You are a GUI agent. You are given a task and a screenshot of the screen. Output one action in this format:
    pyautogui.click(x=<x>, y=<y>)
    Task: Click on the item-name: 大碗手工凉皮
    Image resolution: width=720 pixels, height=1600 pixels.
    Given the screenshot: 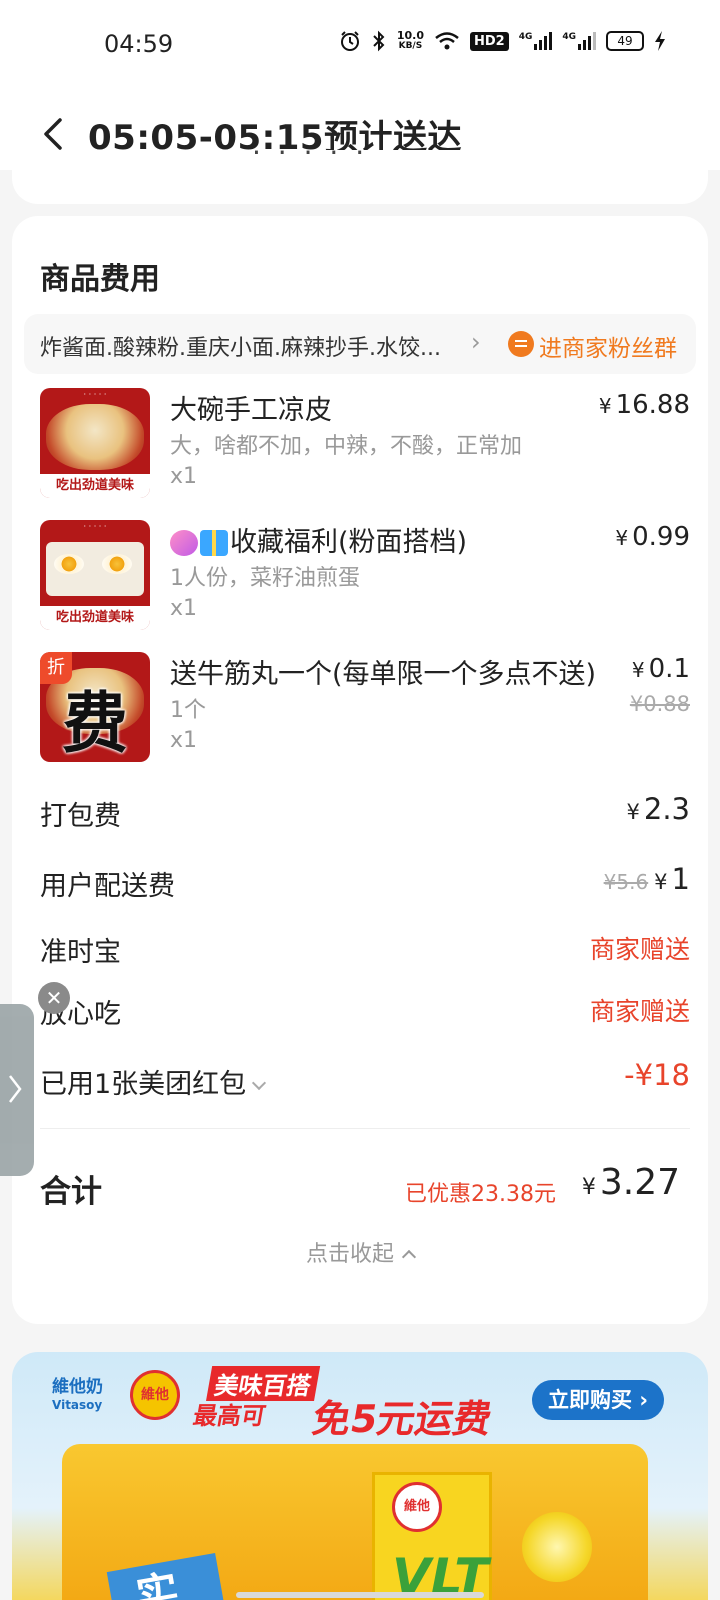 What is the action you would take?
    pyautogui.click(x=251, y=410)
    